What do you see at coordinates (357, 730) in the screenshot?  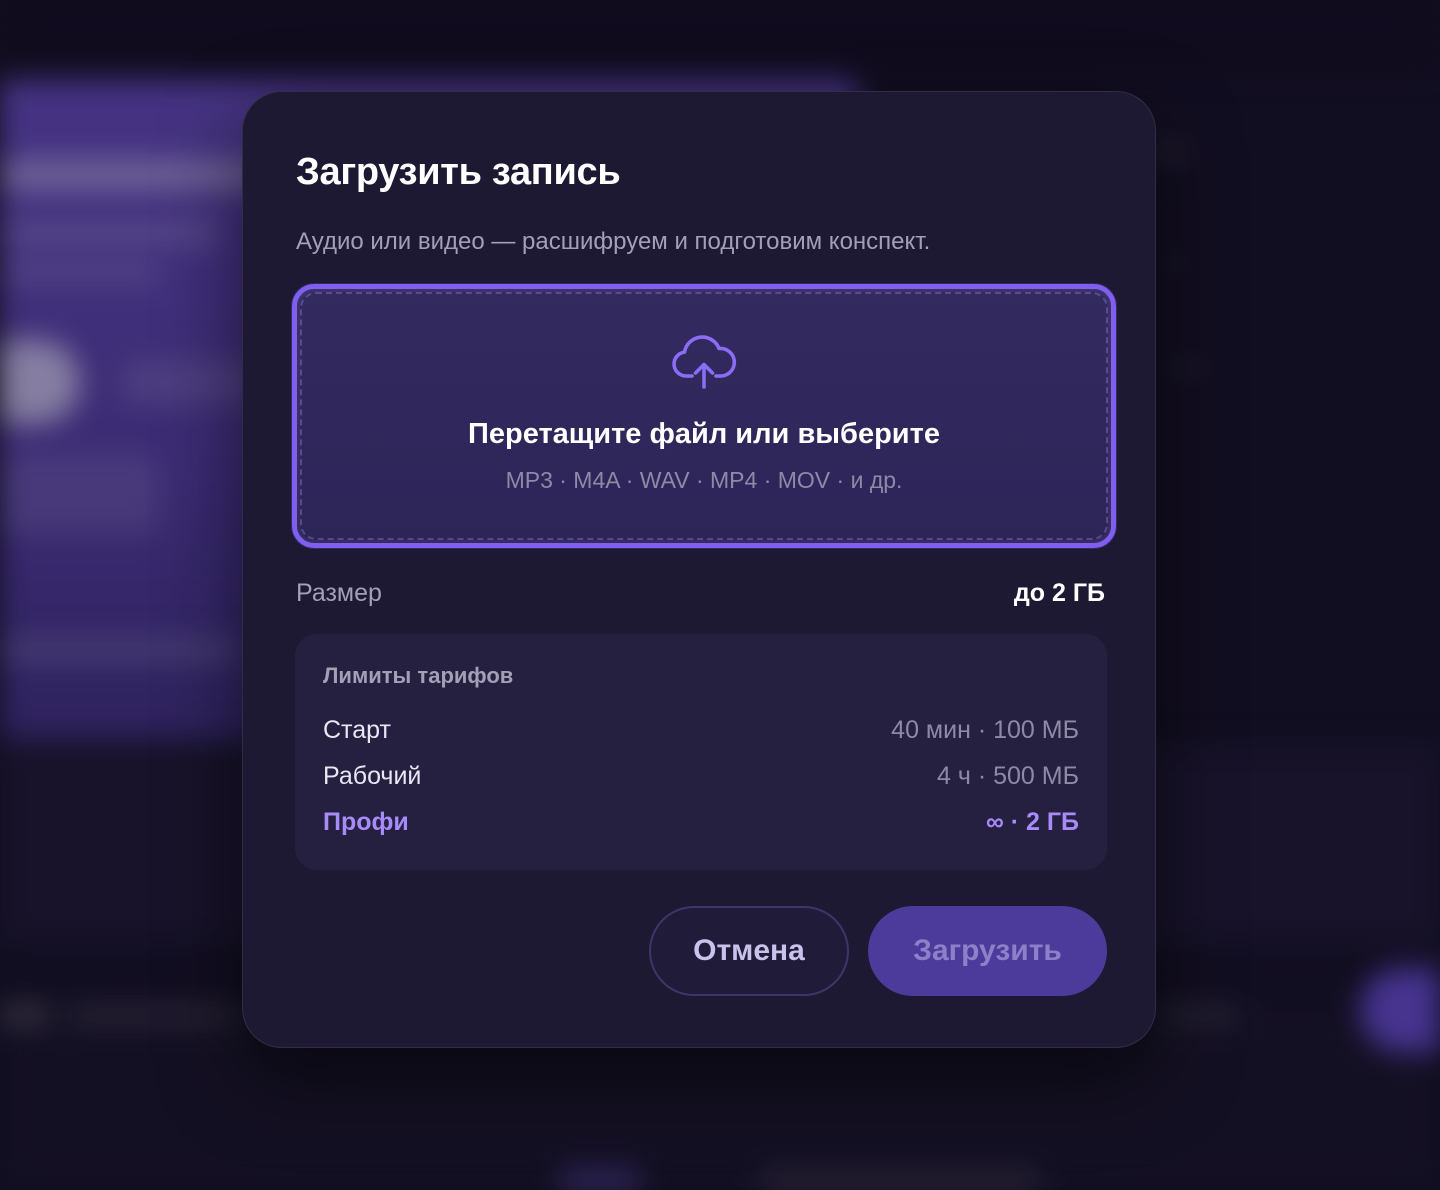 I see `plan-name: Старт` at bounding box center [357, 730].